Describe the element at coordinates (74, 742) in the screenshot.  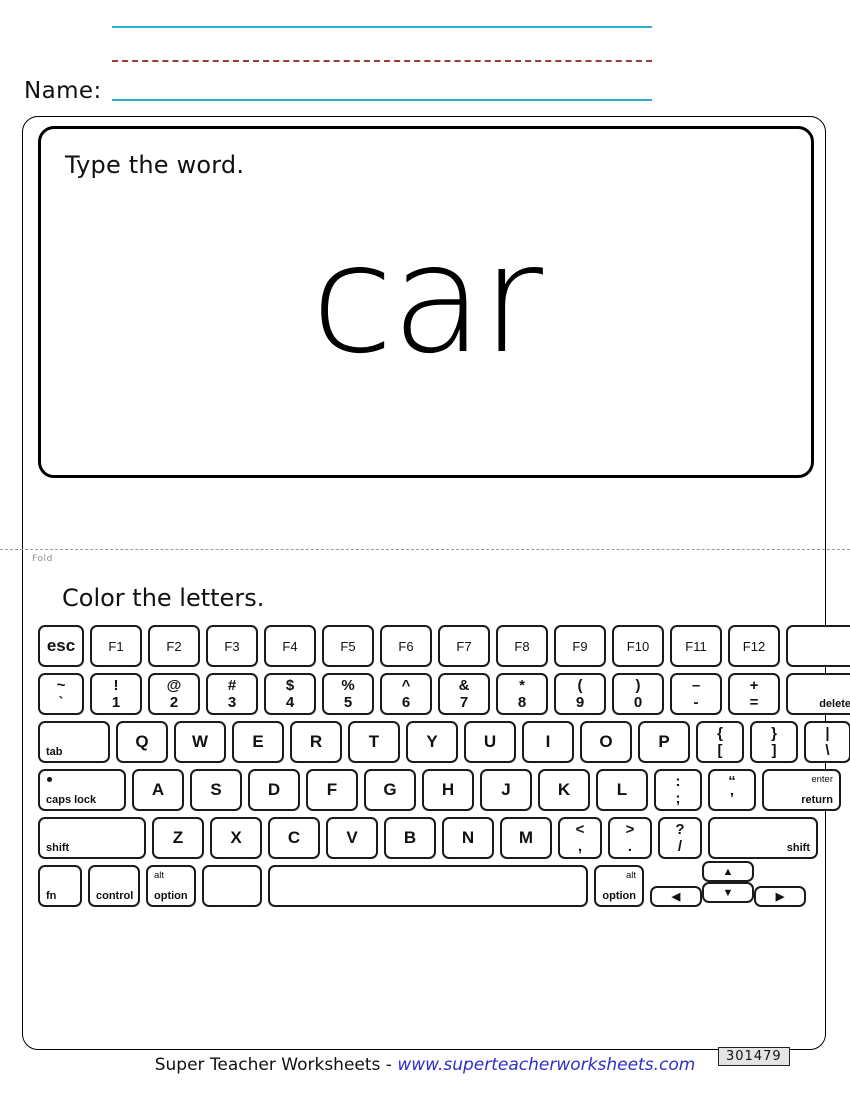
I see `key-tab: tab` at that location.